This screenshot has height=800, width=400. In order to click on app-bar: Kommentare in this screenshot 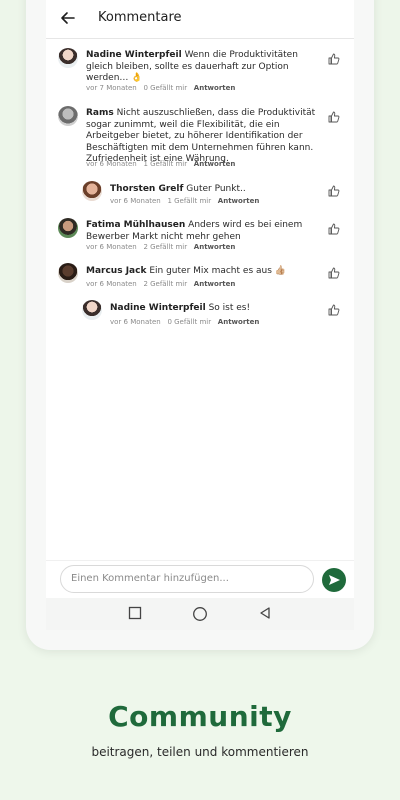, I will do `click(200, 19)`.